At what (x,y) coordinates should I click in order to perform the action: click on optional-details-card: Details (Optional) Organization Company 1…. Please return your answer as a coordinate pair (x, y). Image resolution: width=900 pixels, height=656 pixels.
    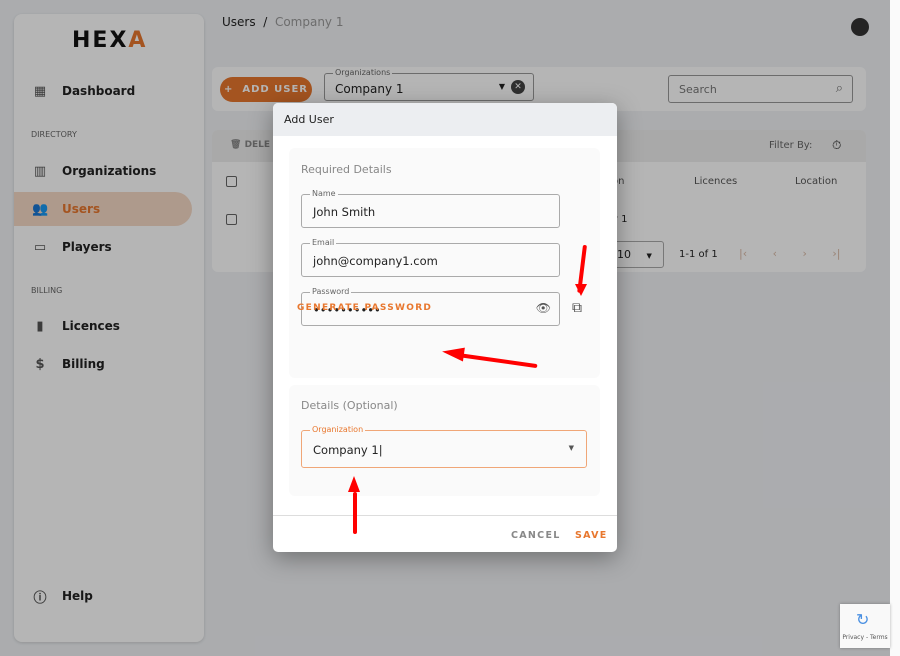
    Looking at the image, I should click on (444, 440).